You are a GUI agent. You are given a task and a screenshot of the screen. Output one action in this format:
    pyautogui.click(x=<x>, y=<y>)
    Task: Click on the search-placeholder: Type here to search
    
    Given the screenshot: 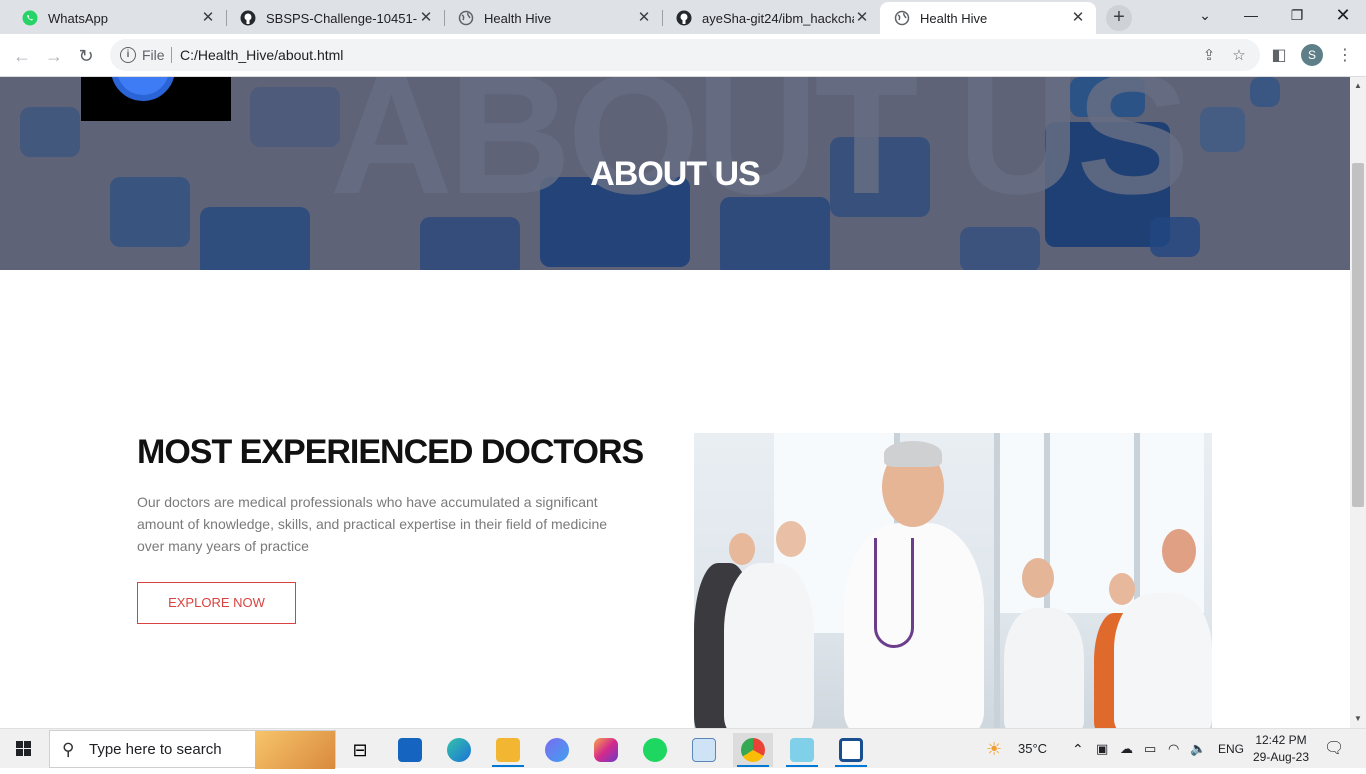 What is the action you would take?
    pyautogui.click(x=155, y=749)
    